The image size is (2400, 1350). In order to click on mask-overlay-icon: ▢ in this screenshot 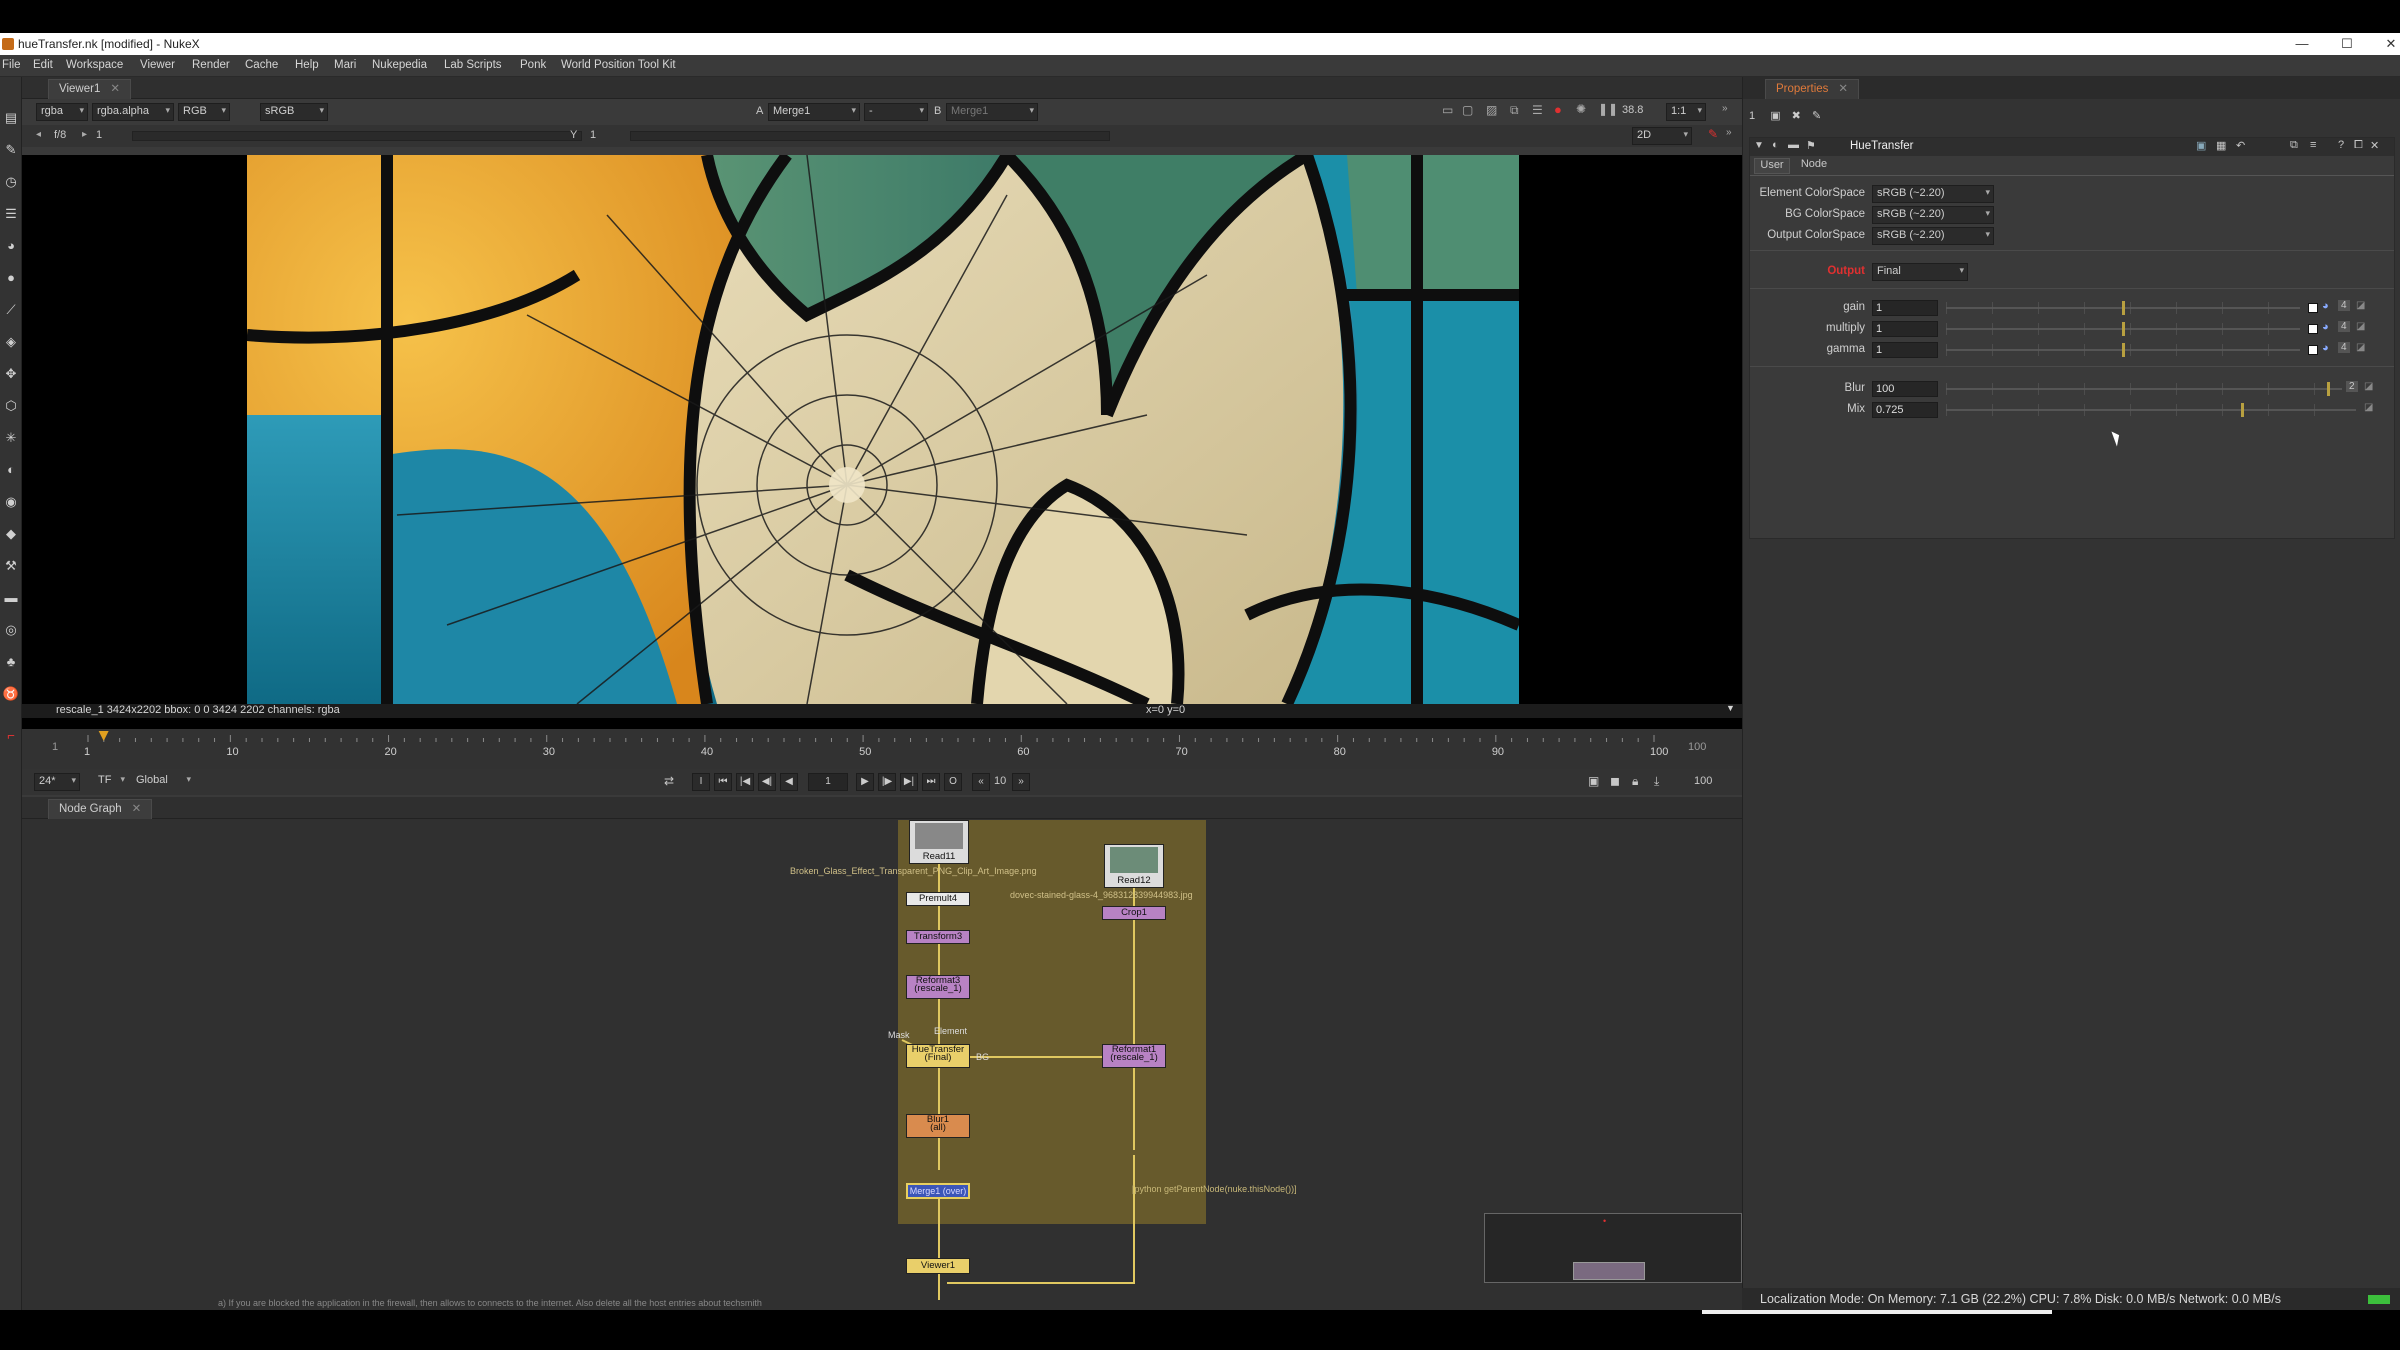, I will do `click(1467, 110)`.